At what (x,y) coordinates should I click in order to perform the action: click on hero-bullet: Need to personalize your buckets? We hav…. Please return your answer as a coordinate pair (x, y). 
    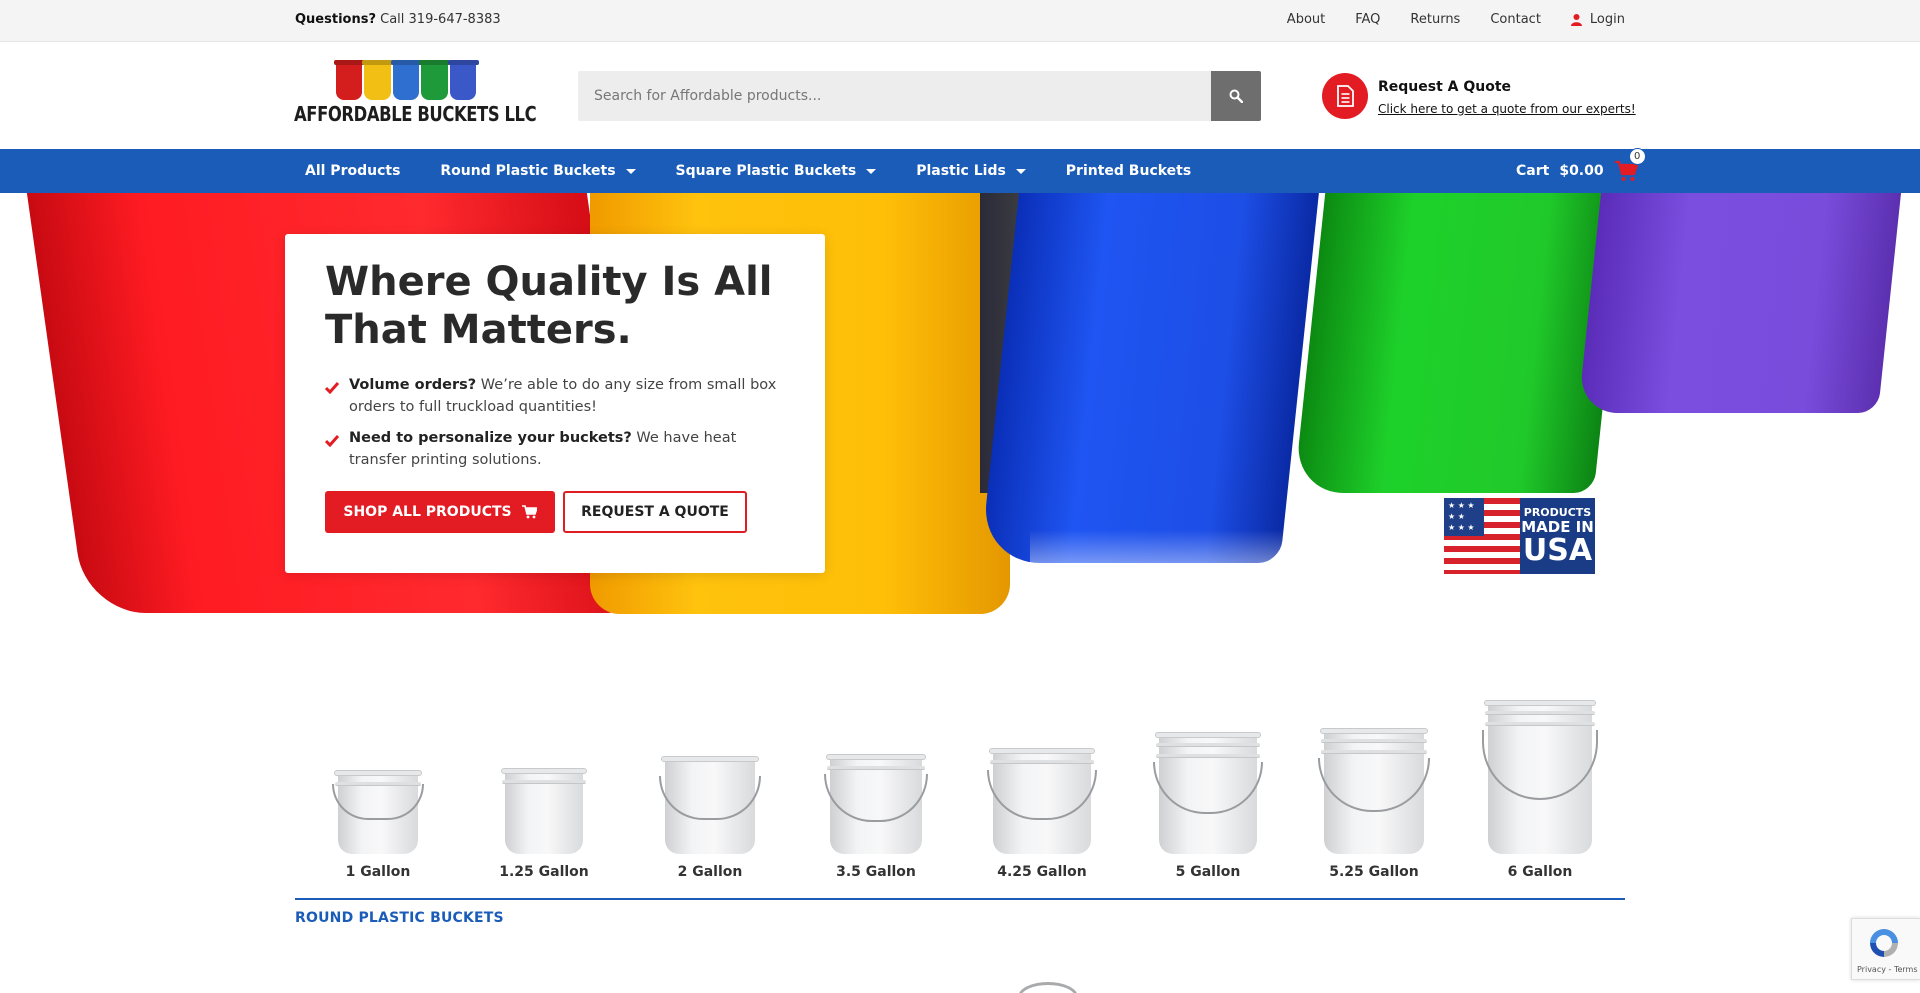
    Looking at the image, I should click on (559, 449).